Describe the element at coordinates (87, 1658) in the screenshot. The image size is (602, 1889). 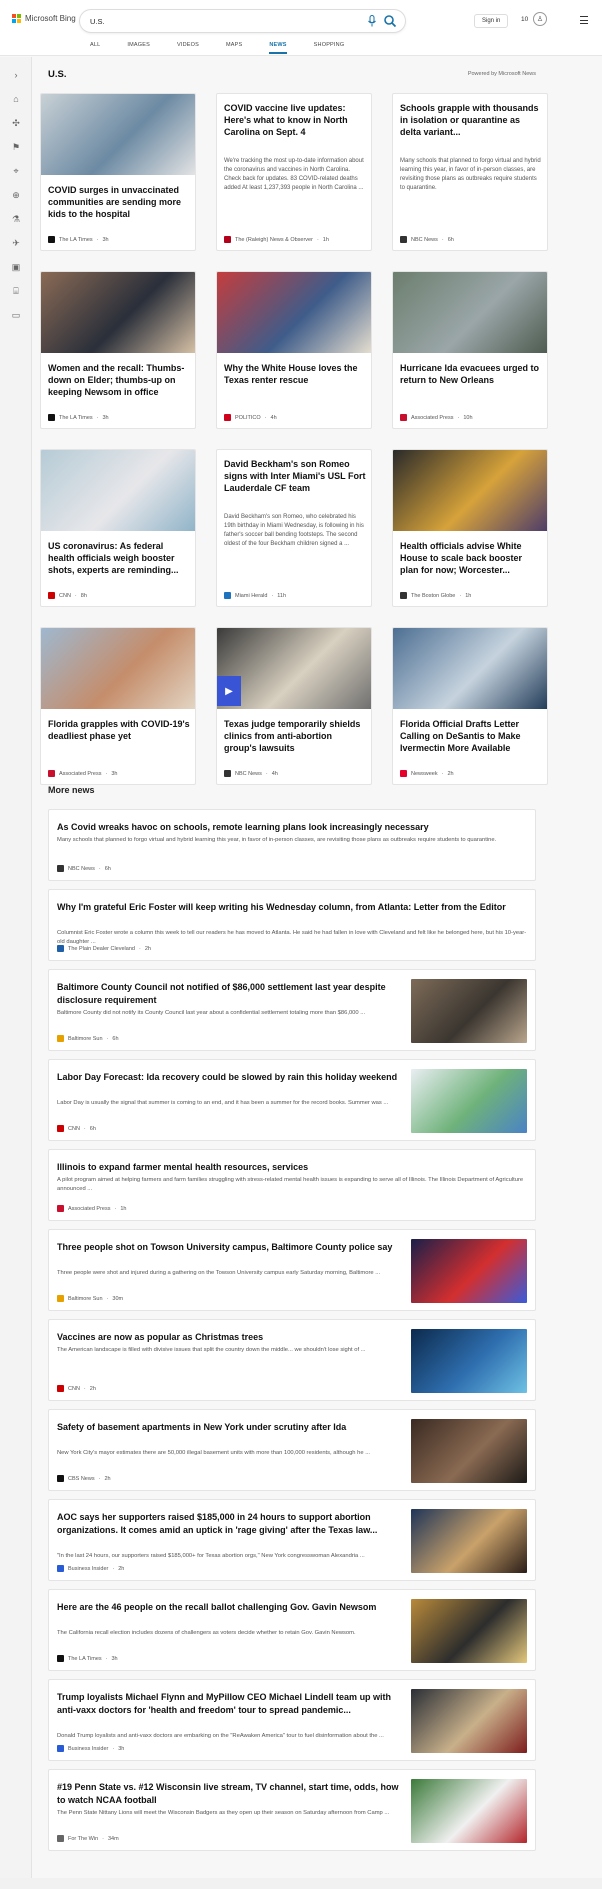
I see `more-news-source: The LA Times · 3h` at that location.